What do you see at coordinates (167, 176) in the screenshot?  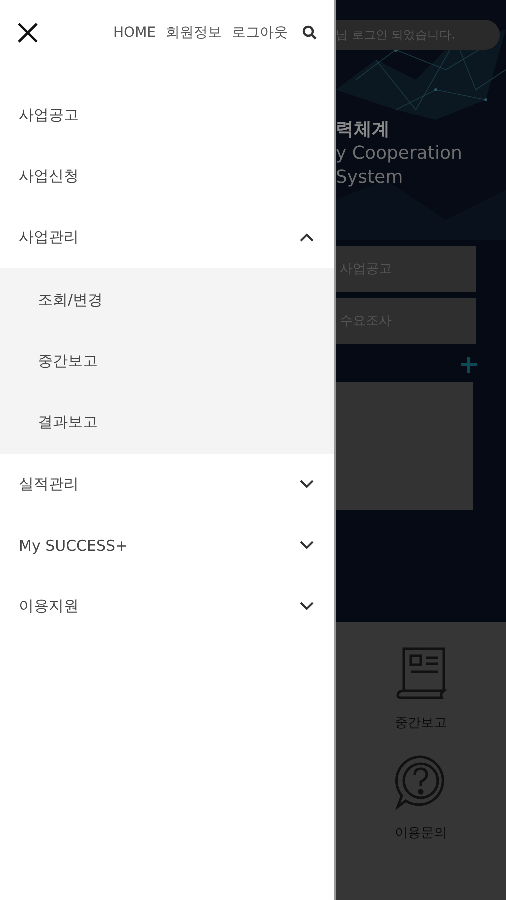 I see `menu-item: 사업신청` at bounding box center [167, 176].